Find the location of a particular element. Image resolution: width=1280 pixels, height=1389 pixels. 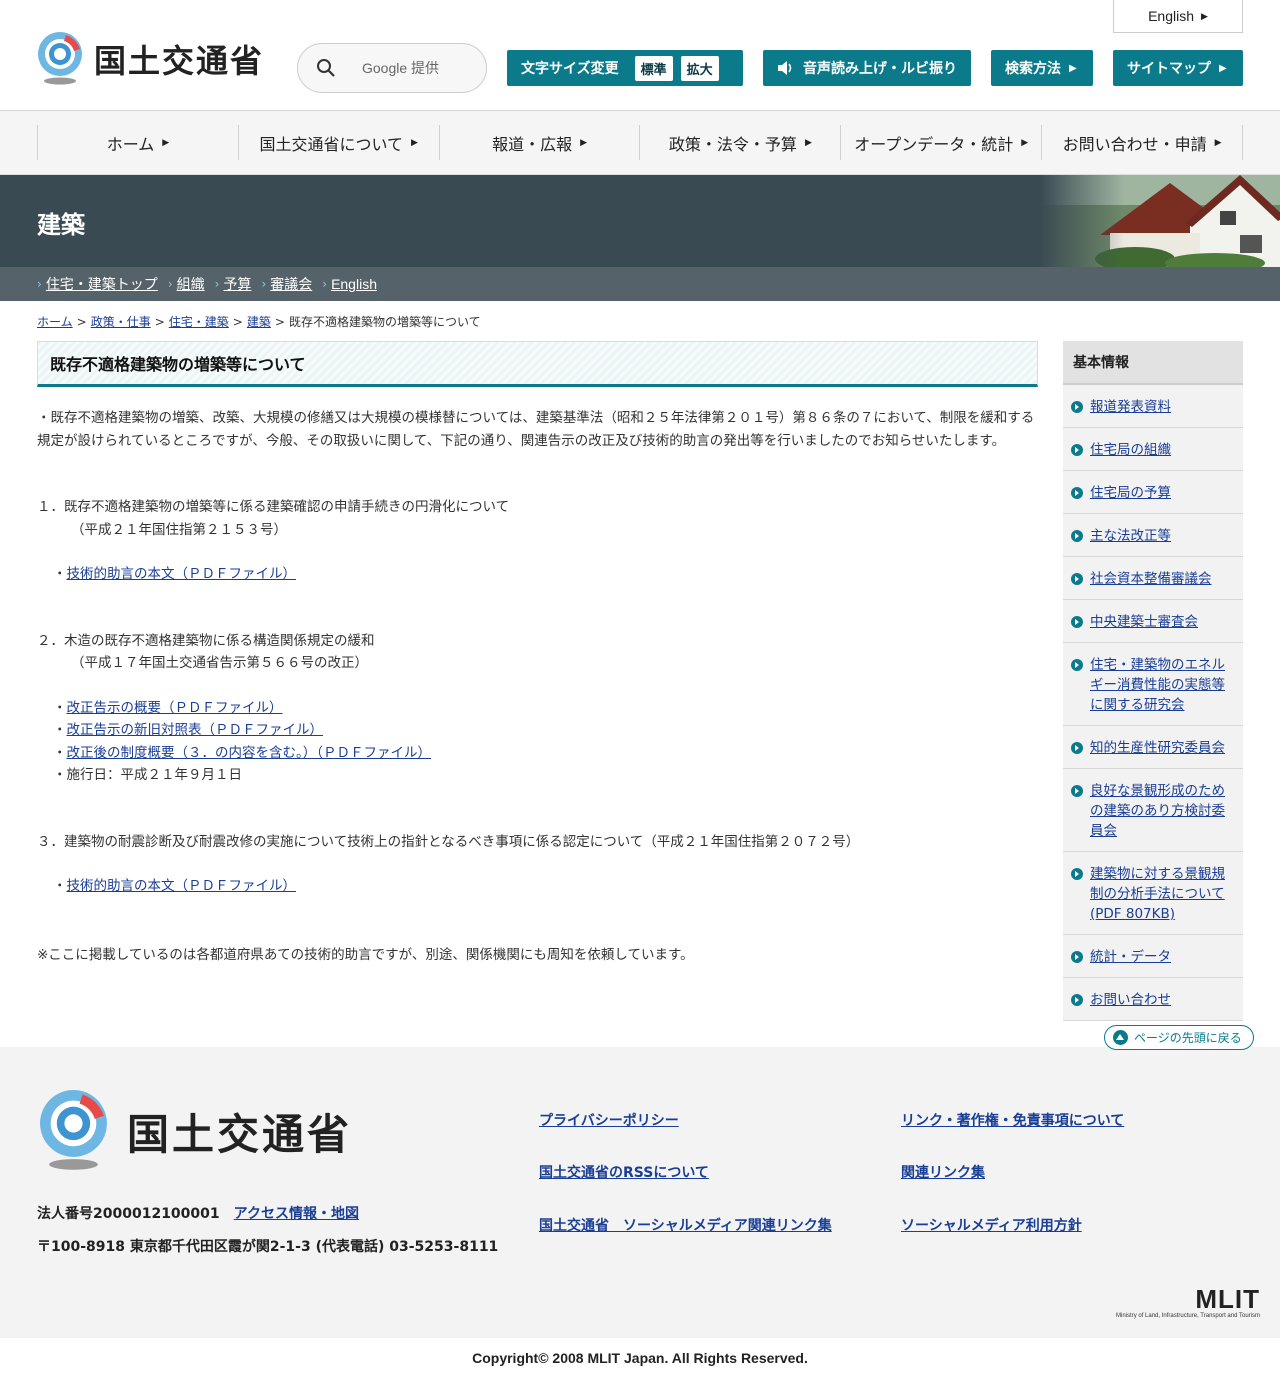

sidebar-item: 住宅・建築物のエネルギー消費性能の実態等に関する研究会 is located at coordinates (1153, 684).